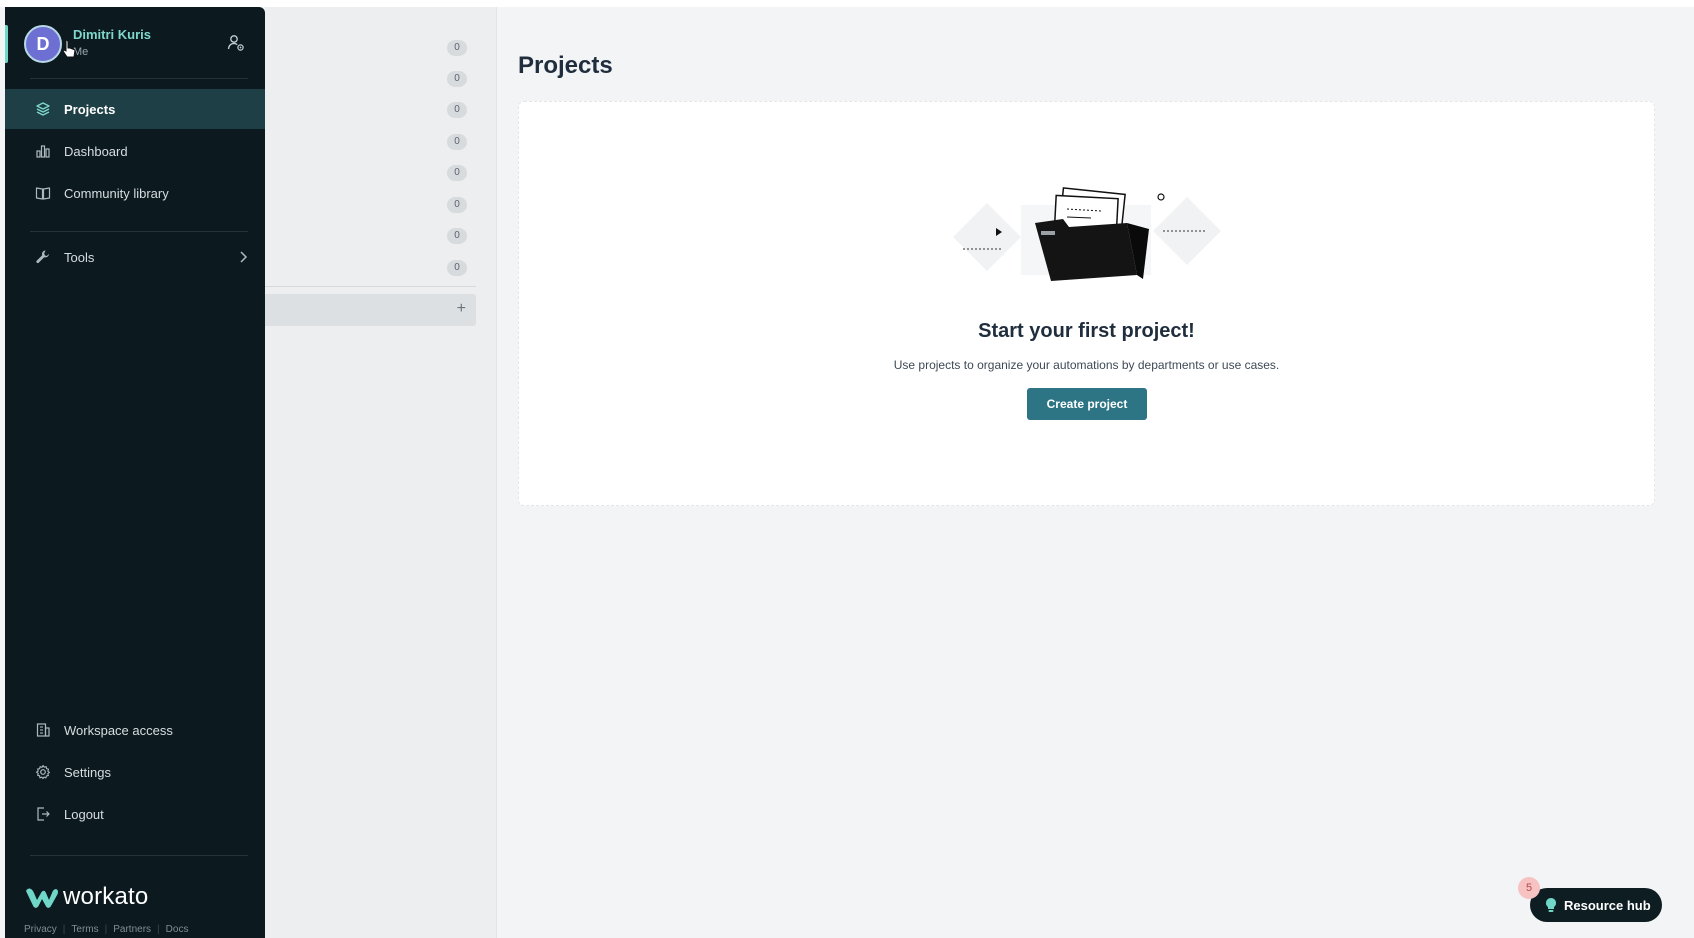  What do you see at coordinates (370, 310) in the screenshot?
I see `add-project-row: +` at bounding box center [370, 310].